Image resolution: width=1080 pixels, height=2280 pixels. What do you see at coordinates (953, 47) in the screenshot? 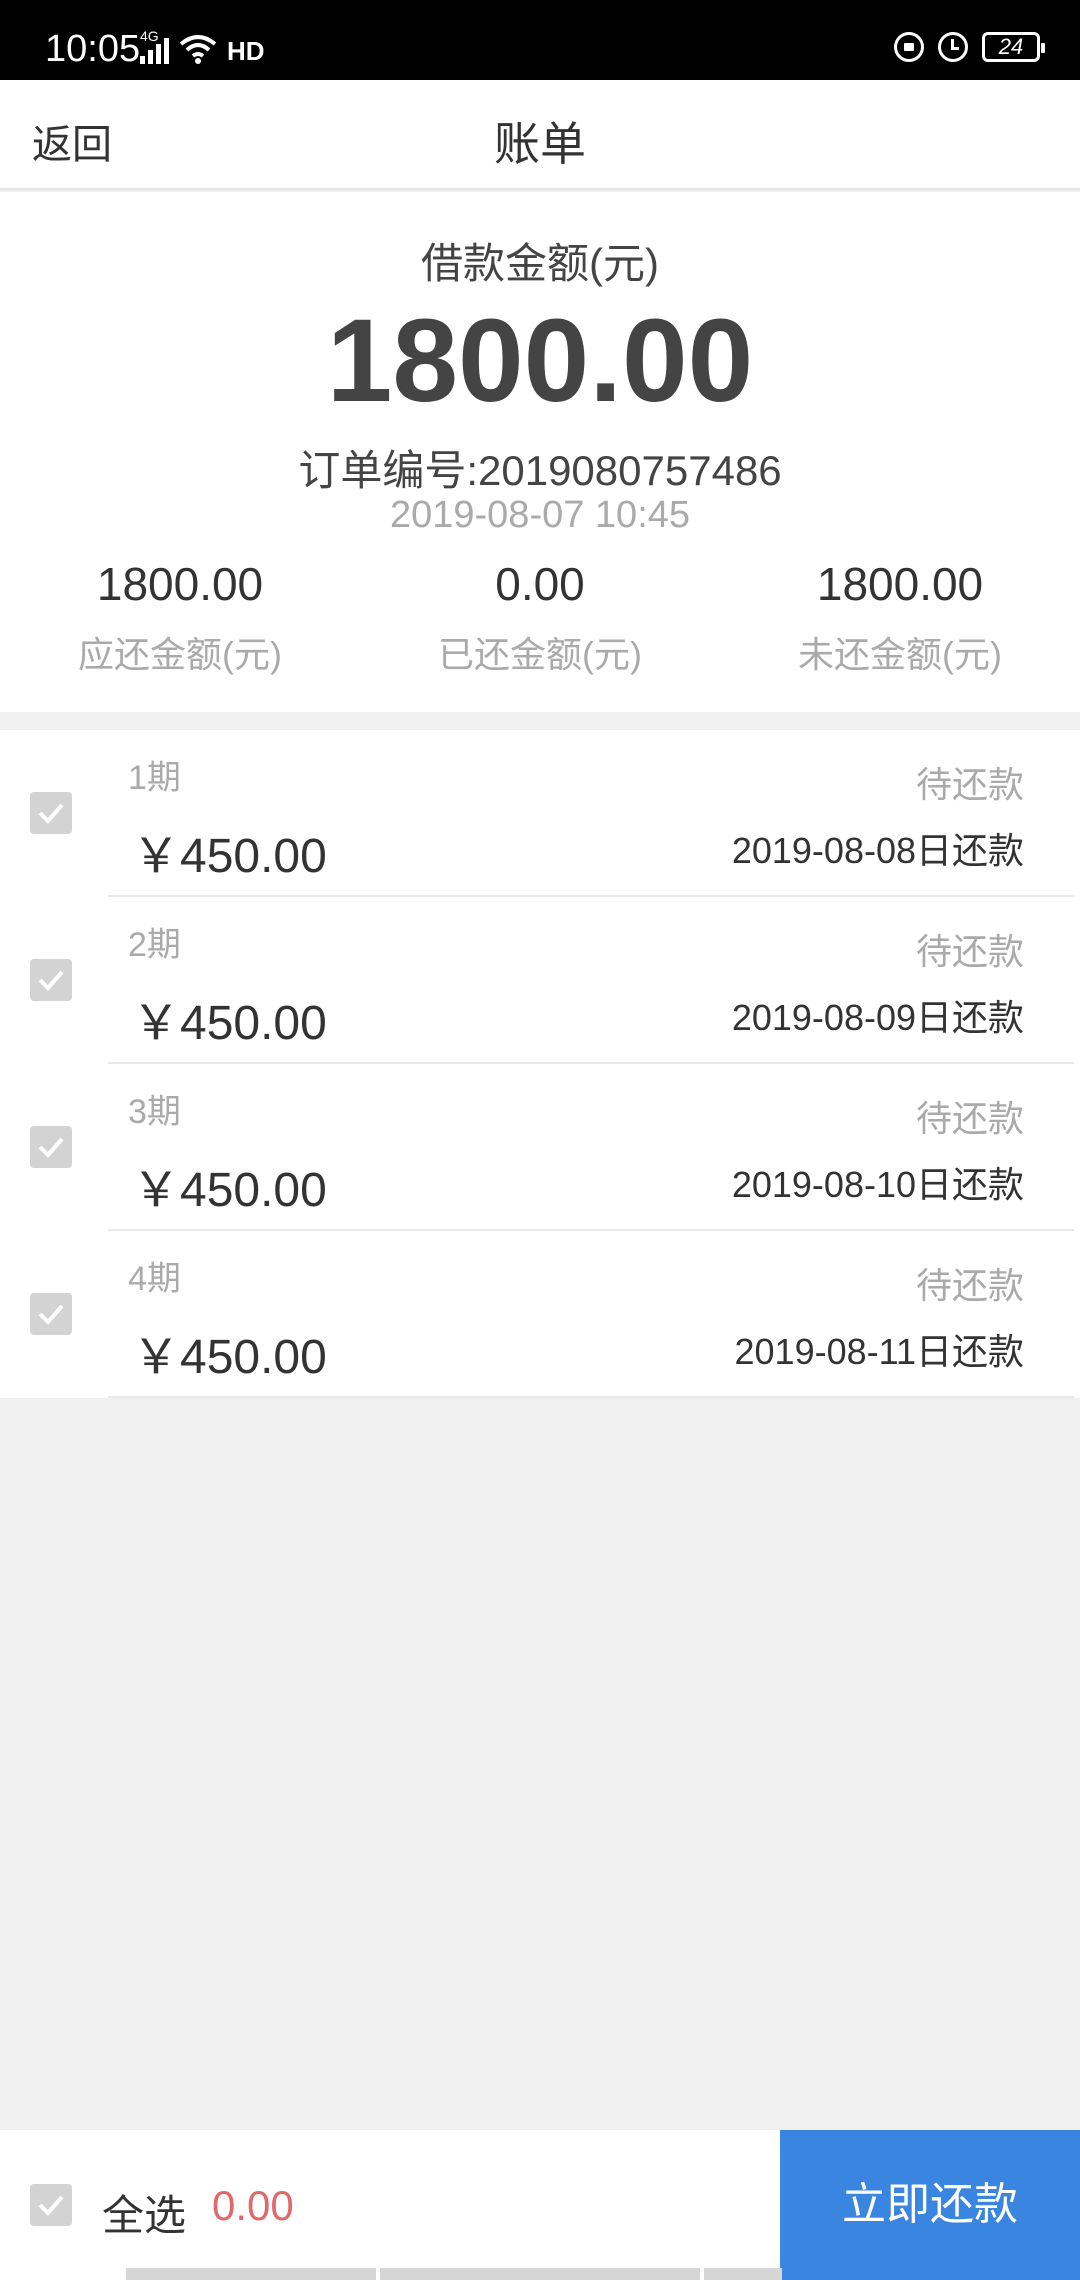
I see `alarm-icon` at bounding box center [953, 47].